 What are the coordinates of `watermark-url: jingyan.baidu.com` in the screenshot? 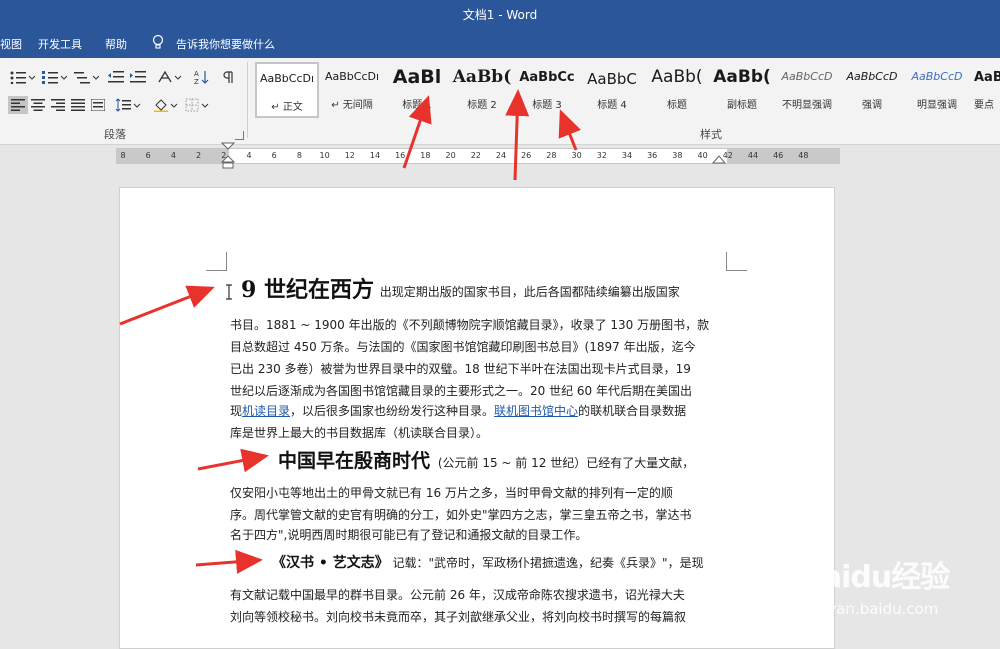 It's located at (869, 609).